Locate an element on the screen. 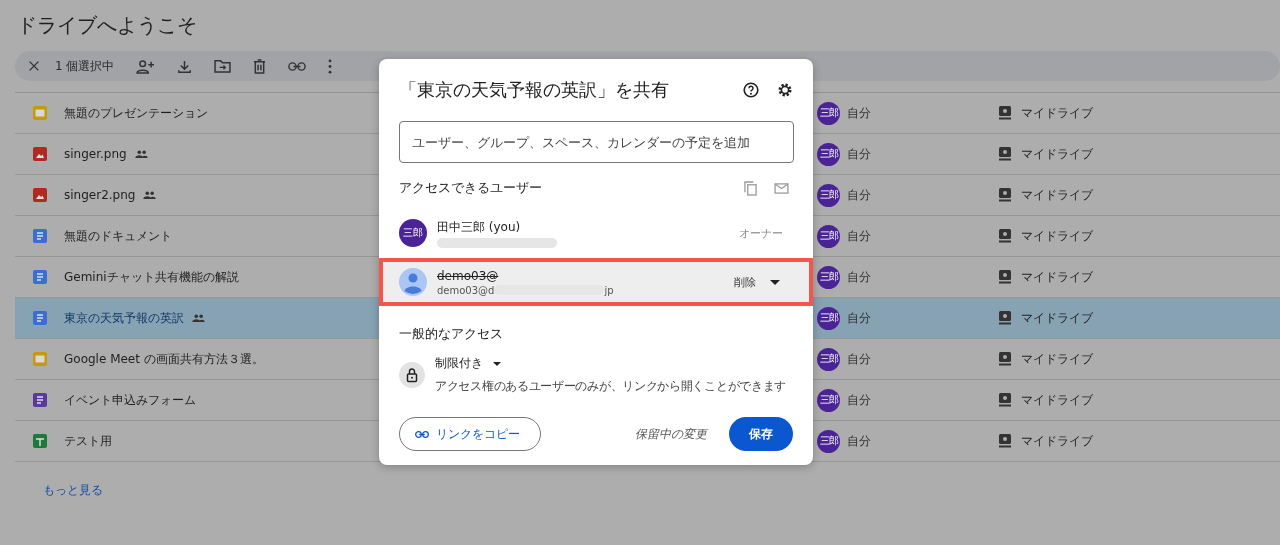 This screenshot has width=1280, height=545. file-name: 無題のドキュメント is located at coordinates (118, 236).